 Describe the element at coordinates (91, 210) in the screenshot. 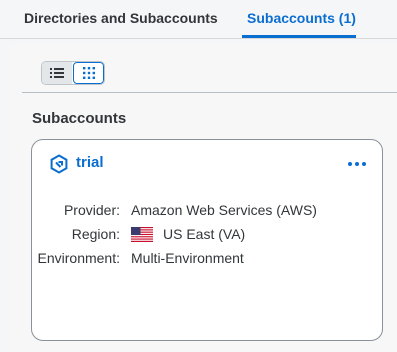

I see `provider-label: Provider:` at that location.